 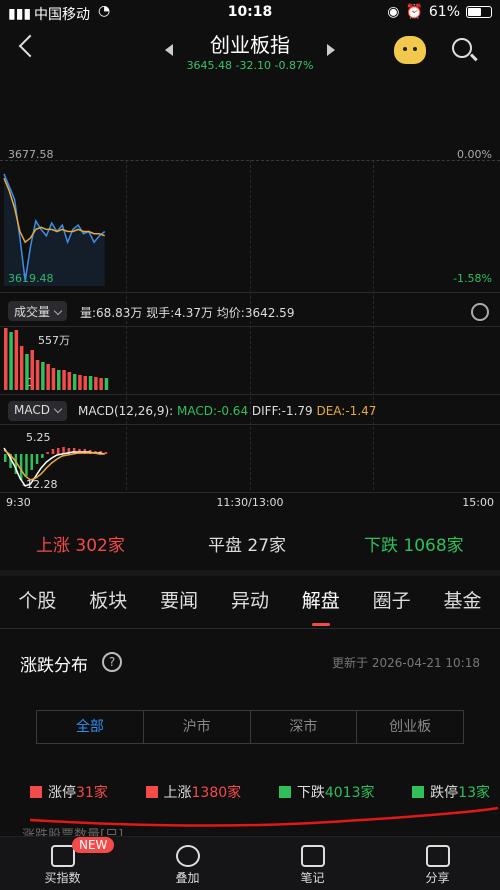 I want to click on volume-selector: 成交量, so click(x=38, y=311).